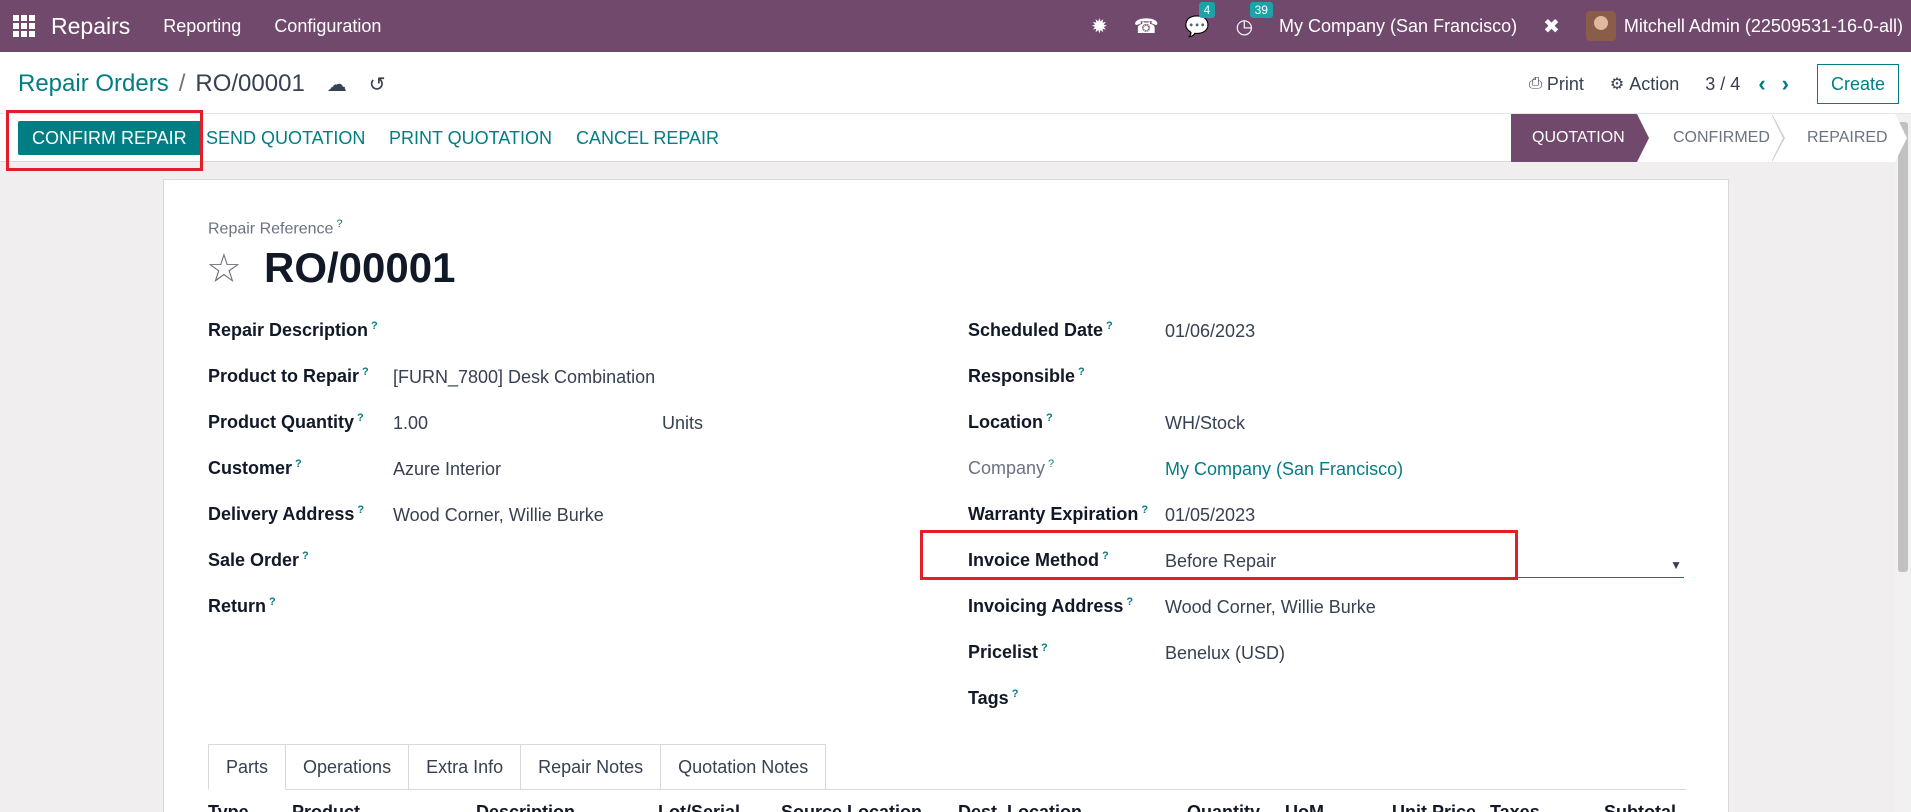 The image size is (1911, 812). What do you see at coordinates (1051, 606) in the screenshot?
I see `label-invoicing-address: Invoicing Address?` at bounding box center [1051, 606].